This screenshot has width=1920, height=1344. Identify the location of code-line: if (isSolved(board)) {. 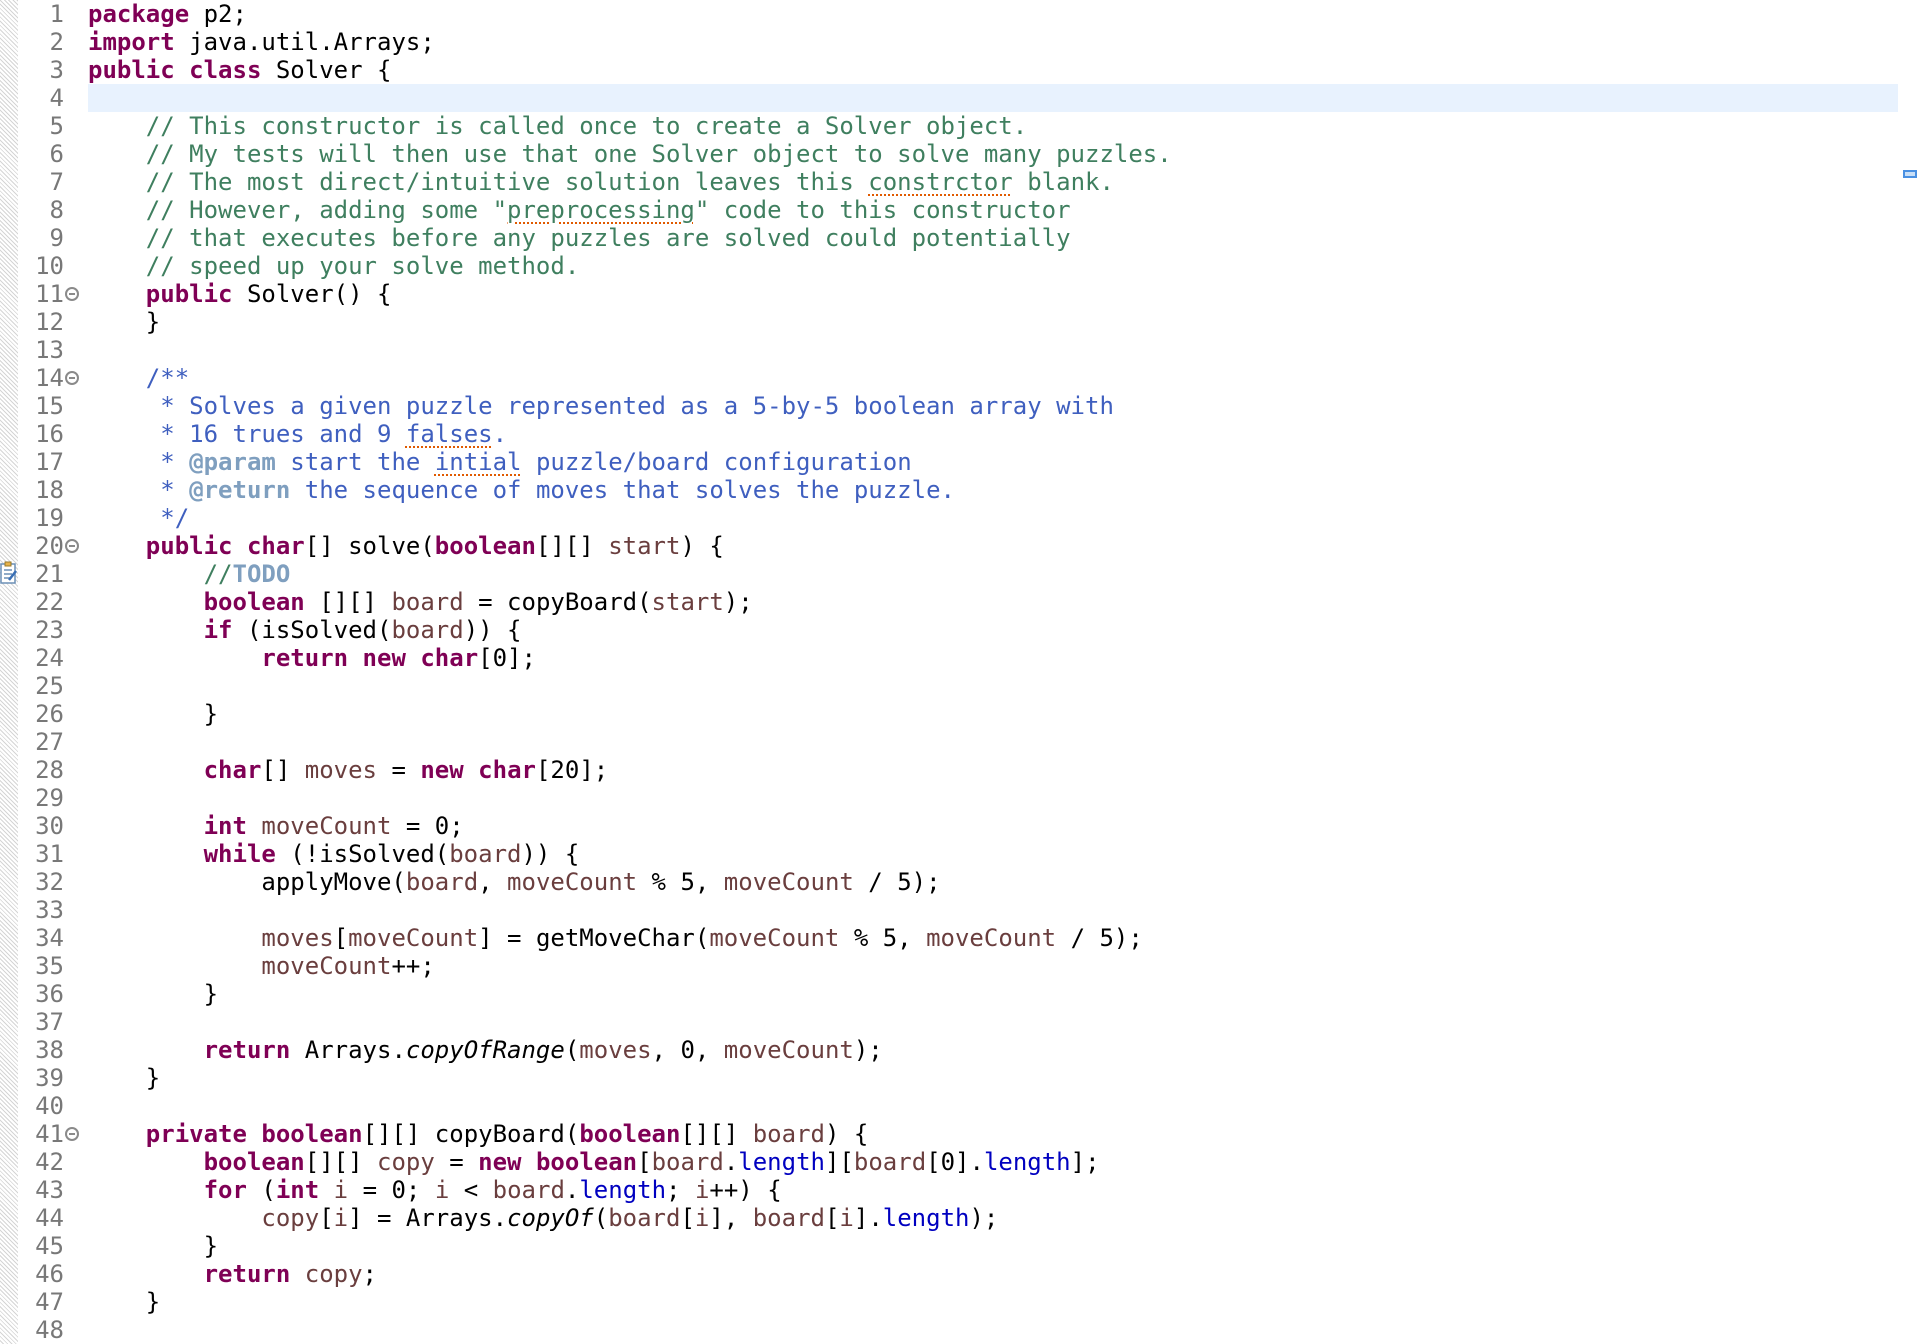
(305, 630).